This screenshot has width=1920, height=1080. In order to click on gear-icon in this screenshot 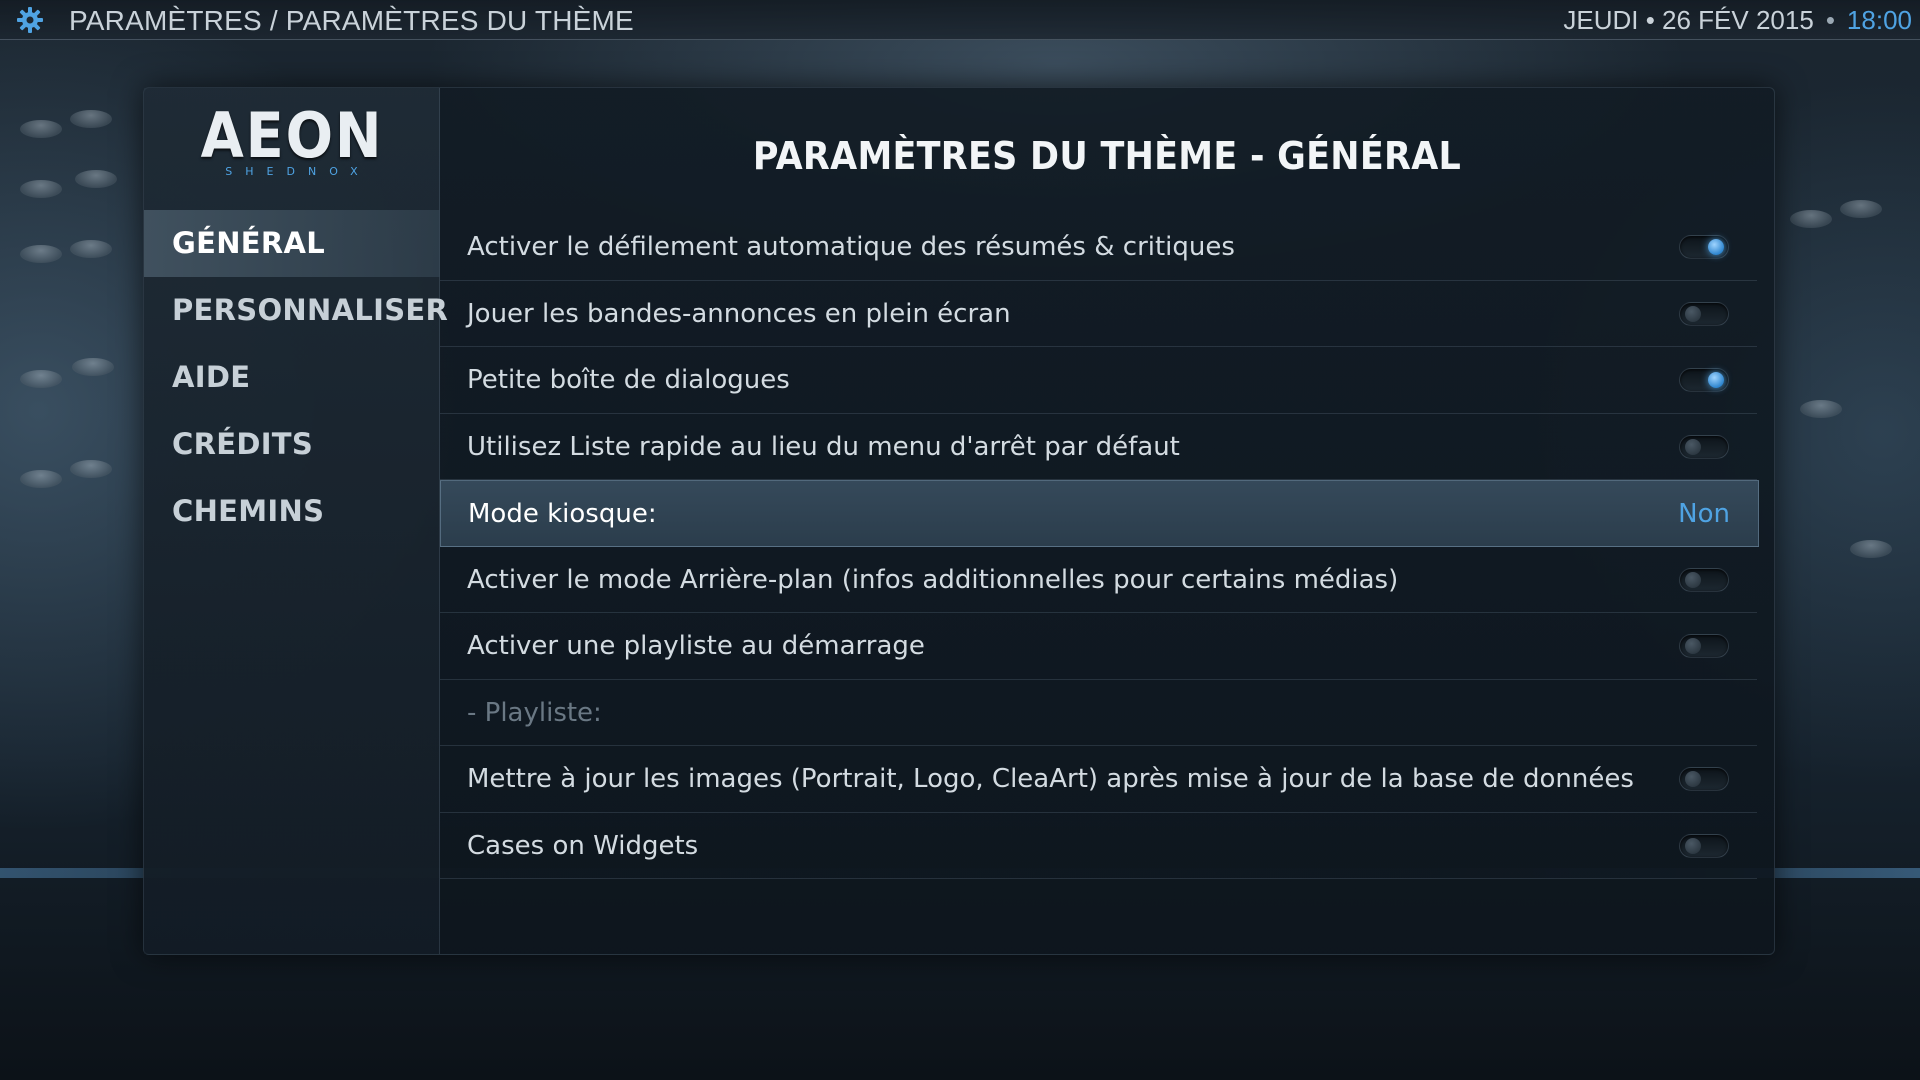, I will do `click(30, 20)`.